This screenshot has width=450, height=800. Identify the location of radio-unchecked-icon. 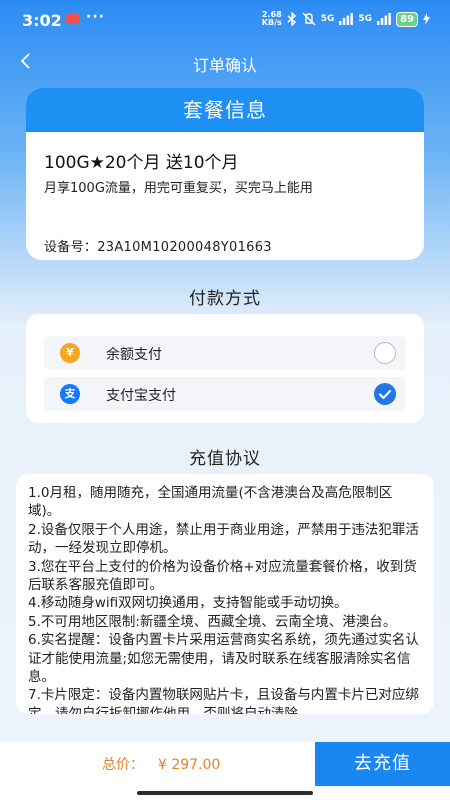
(385, 353).